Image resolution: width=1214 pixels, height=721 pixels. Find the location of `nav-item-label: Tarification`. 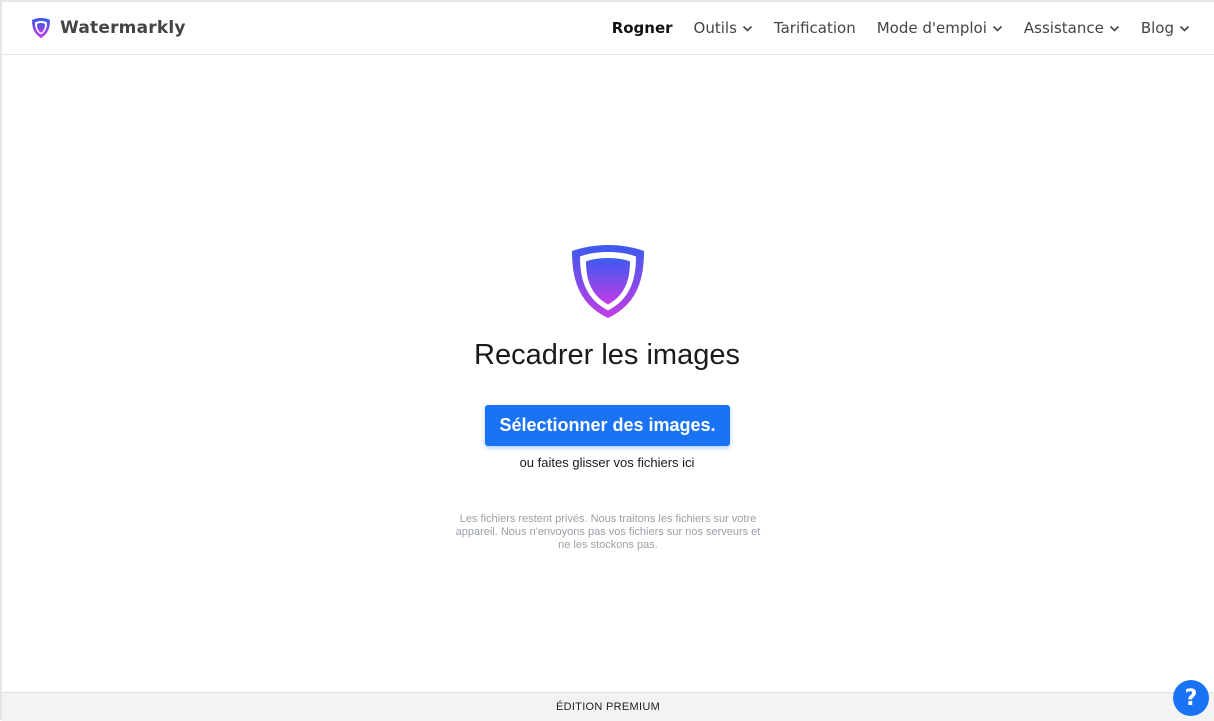

nav-item-label: Tarification is located at coordinates (814, 28).